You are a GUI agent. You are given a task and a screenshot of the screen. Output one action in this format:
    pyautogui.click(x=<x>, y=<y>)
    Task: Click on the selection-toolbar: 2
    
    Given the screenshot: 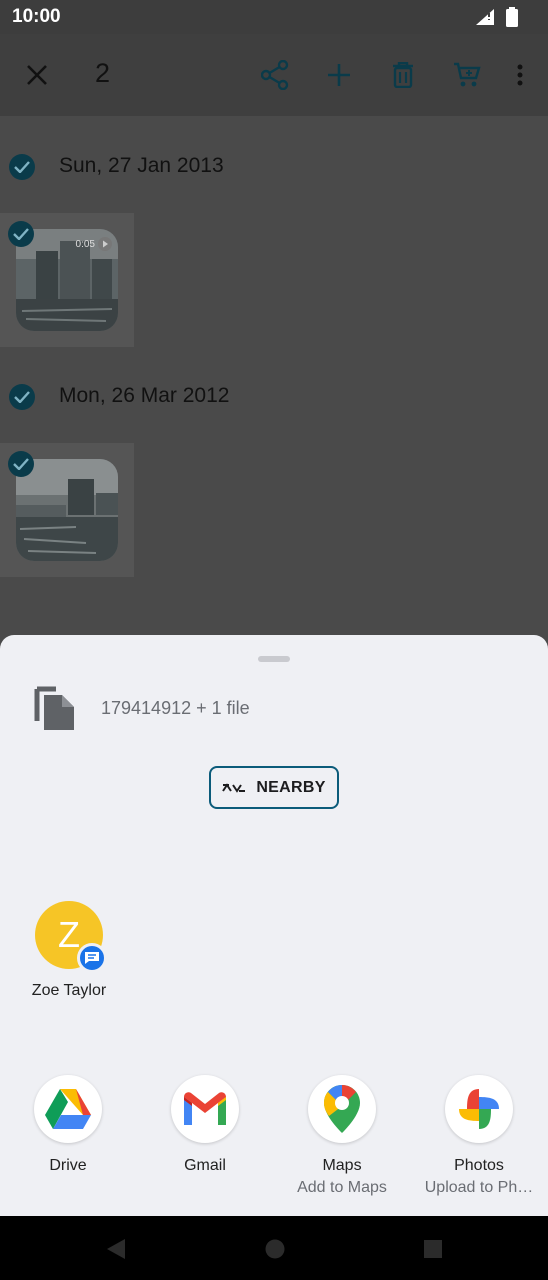 What is the action you would take?
    pyautogui.click(x=274, y=75)
    